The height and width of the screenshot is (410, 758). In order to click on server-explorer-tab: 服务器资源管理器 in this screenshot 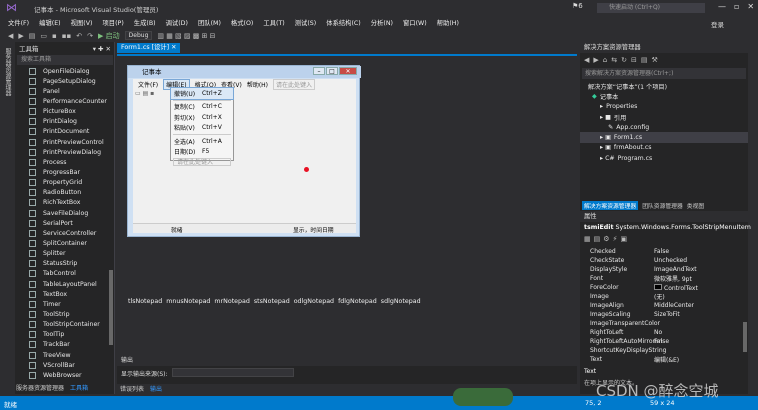, I will do `click(7, 72)`.